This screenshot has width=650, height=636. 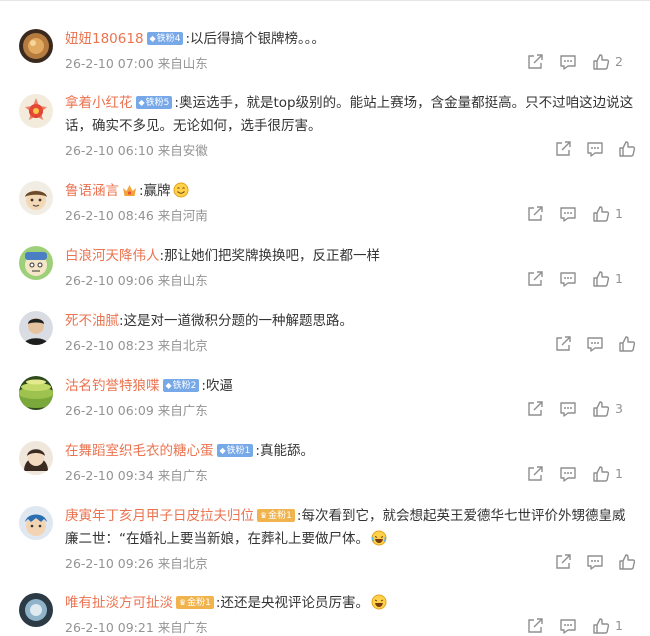 What do you see at coordinates (112, 256) in the screenshot?
I see `username-link: 白浪河天降伟人` at bounding box center [112, 256].